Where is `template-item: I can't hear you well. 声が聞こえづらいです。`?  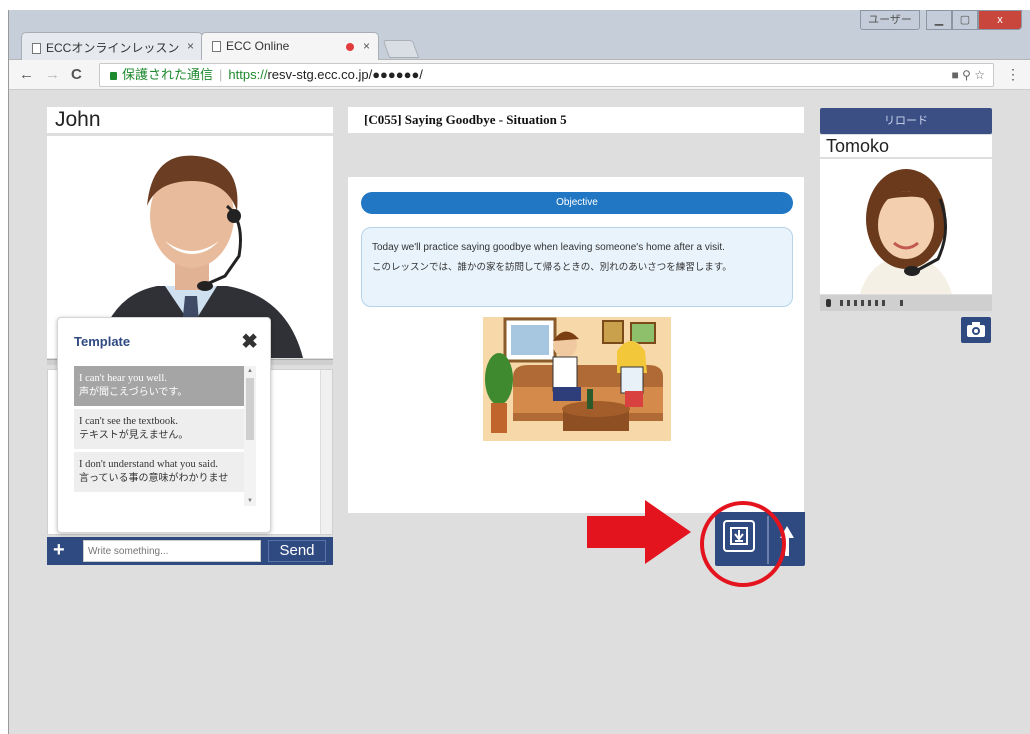
template-item: I can't hear you well. 声が聞こえづらいです。 is located at coordinates (159, 387).